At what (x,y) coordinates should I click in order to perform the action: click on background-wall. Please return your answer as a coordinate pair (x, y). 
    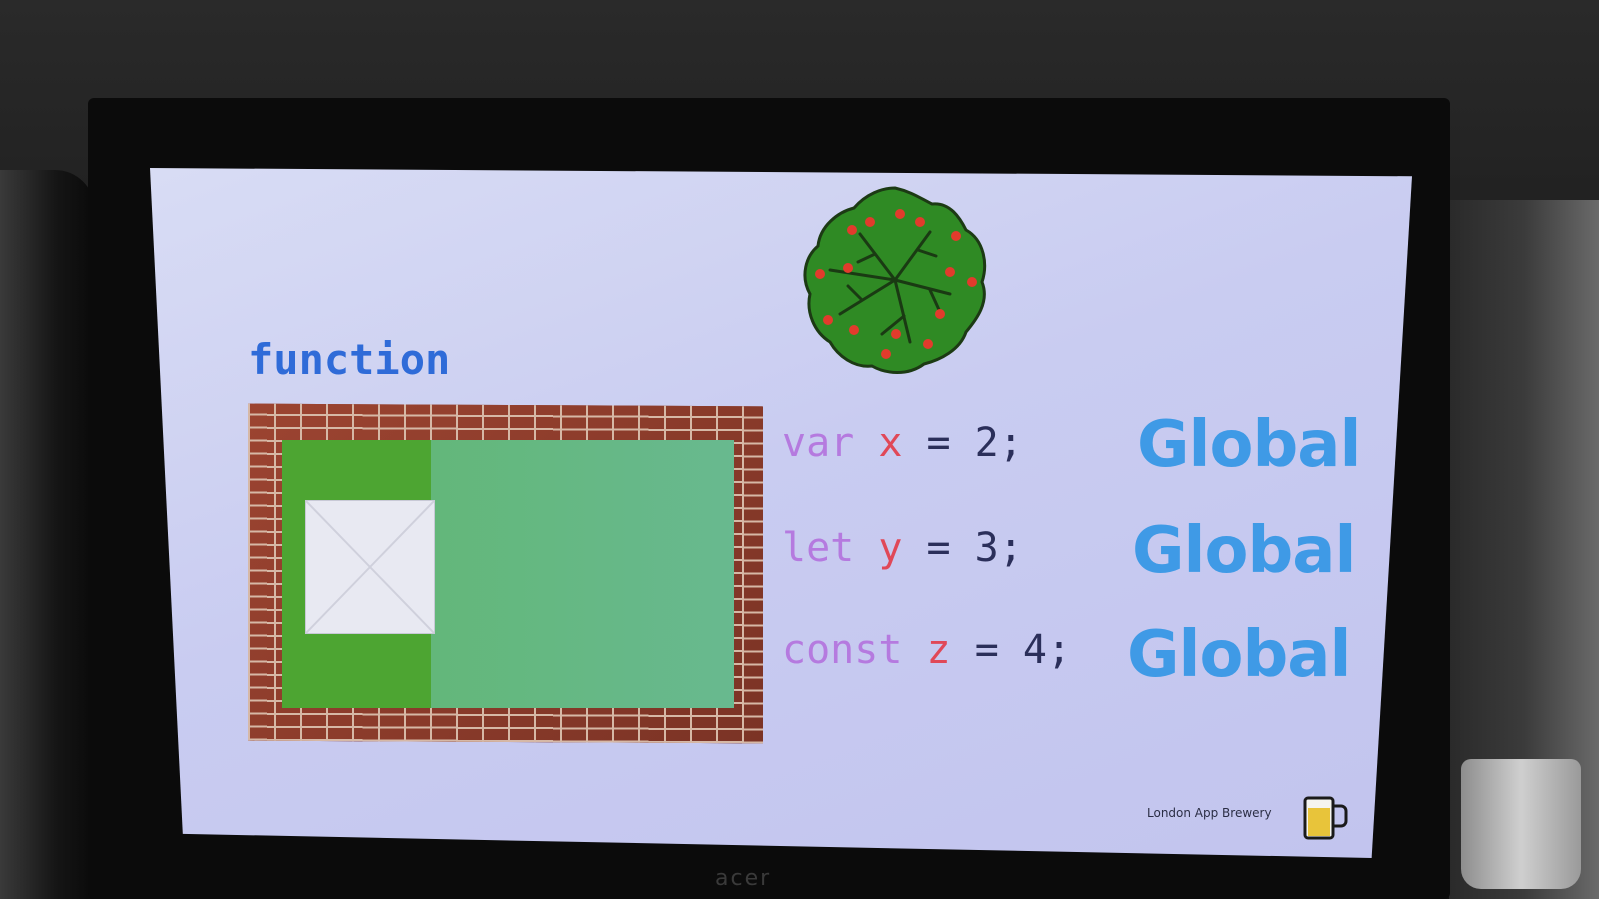
    Looking at the image, I should click on (47, 534).